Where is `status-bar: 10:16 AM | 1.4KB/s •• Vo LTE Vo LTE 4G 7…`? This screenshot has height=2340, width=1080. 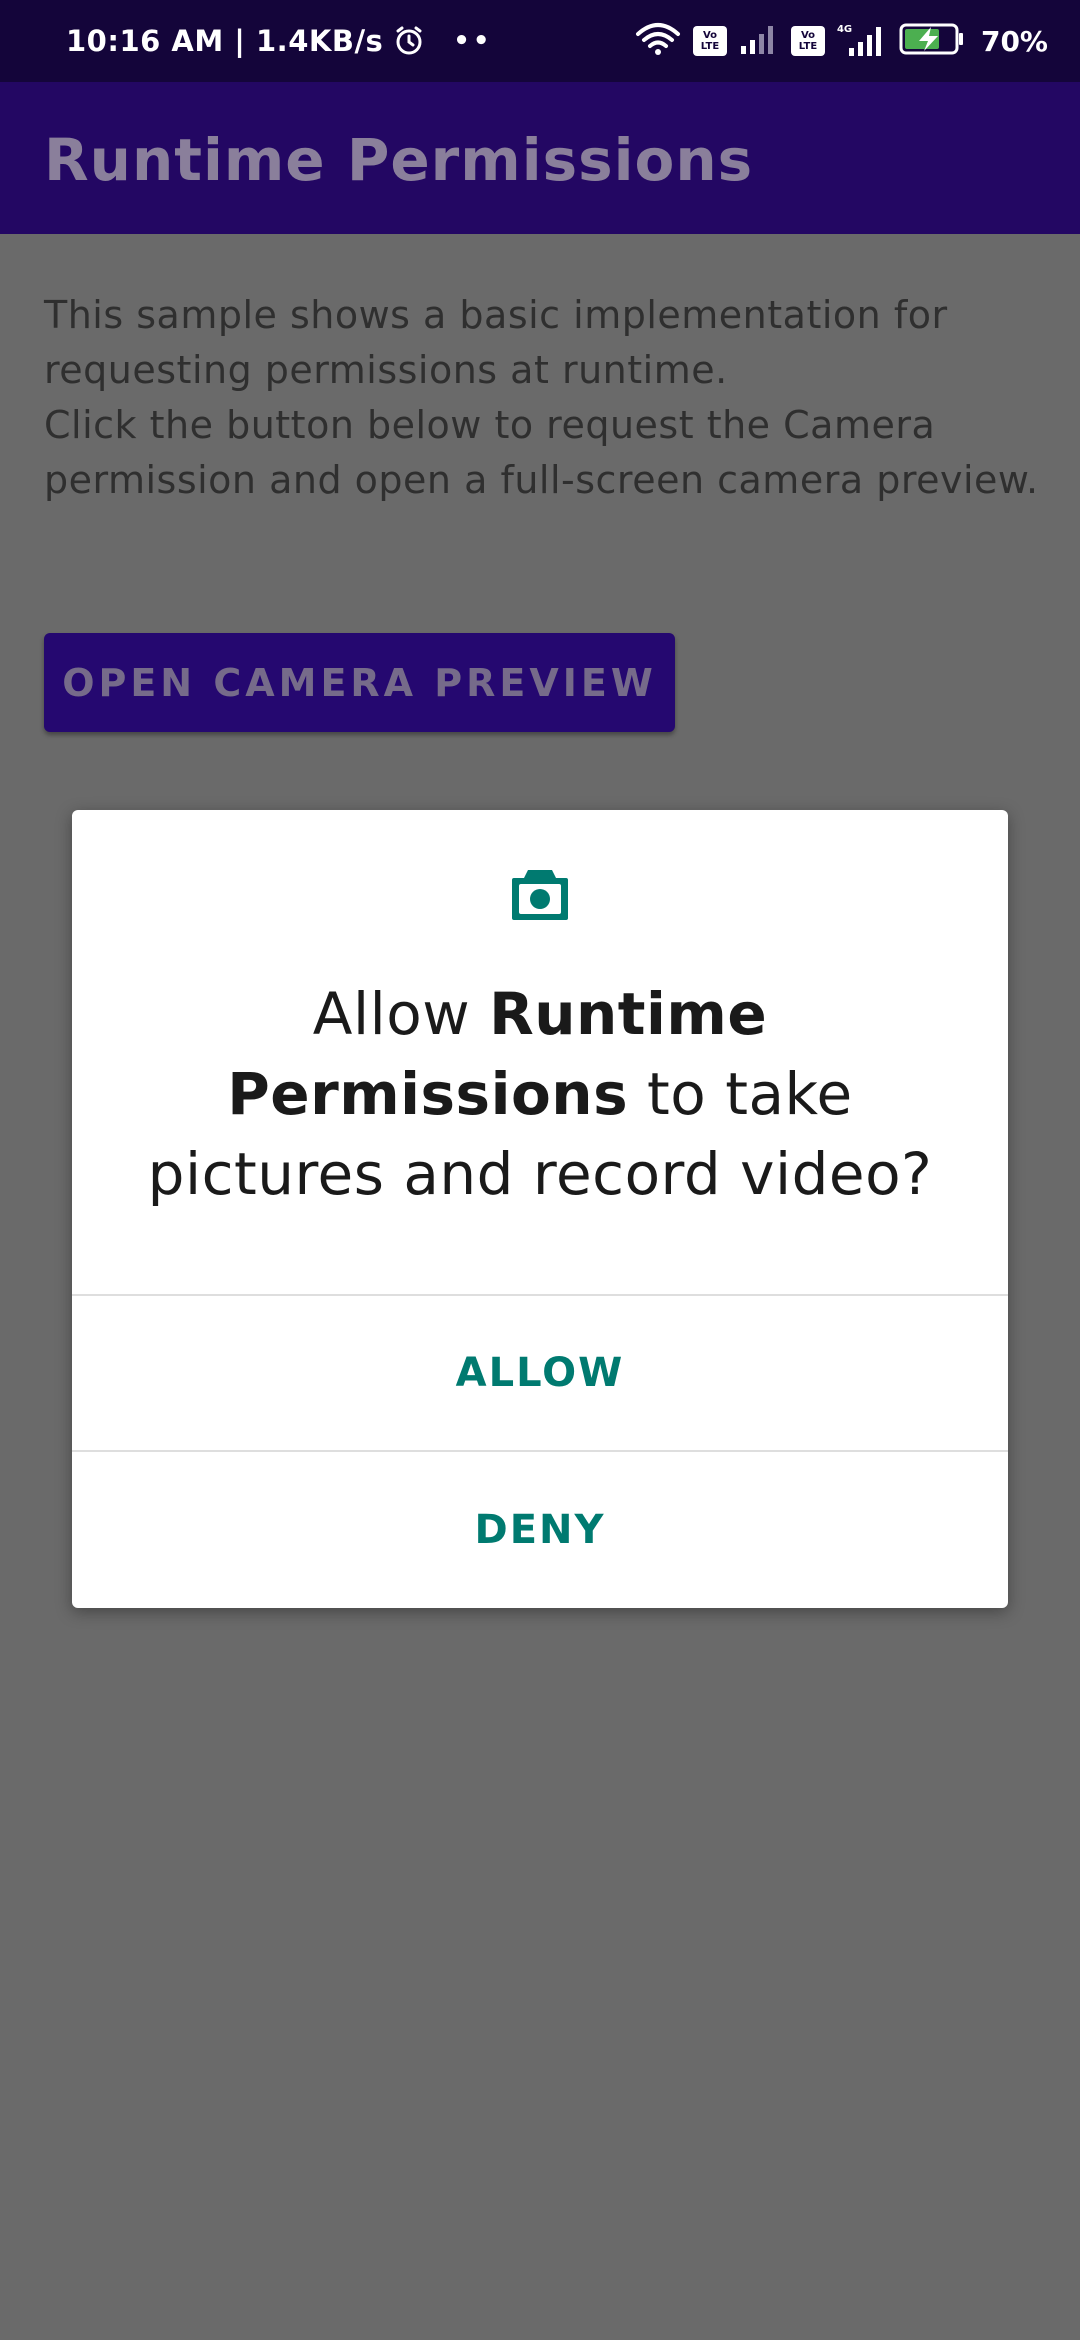 status-bar: 10:16 AM | 1.4KB/s •• Vo LTE Vo LTE 4G 7… is located at coordinates (540, 41).